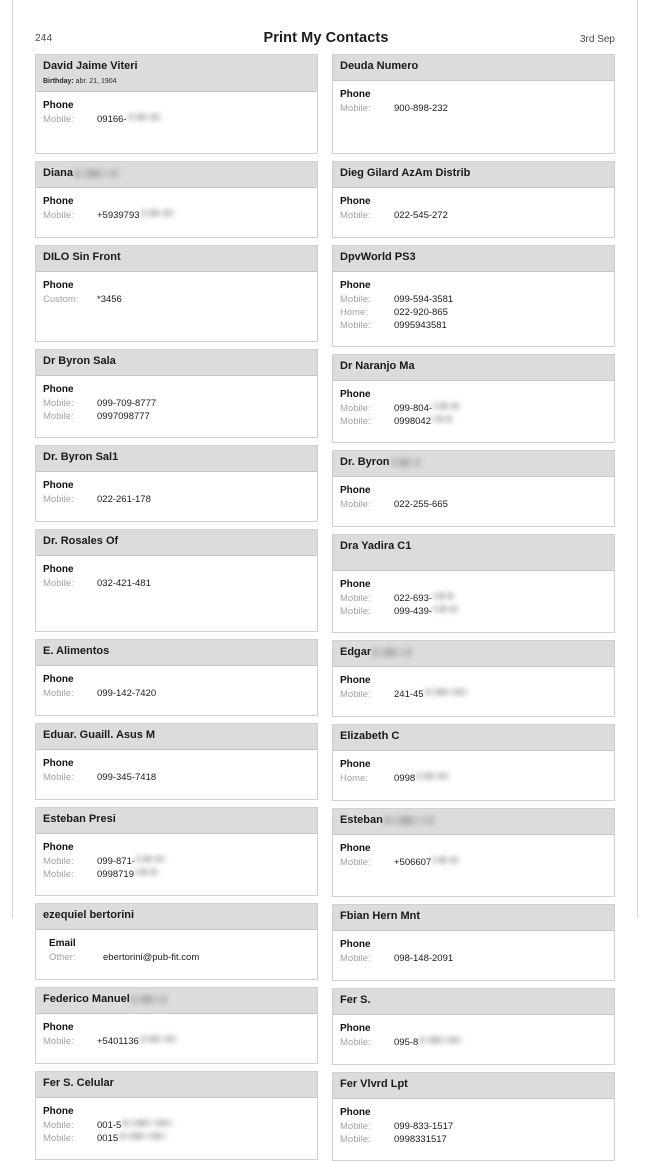 The image size is (650, 1161). I want to click on contact-entry-value: 099-804-, so click(413, 408).